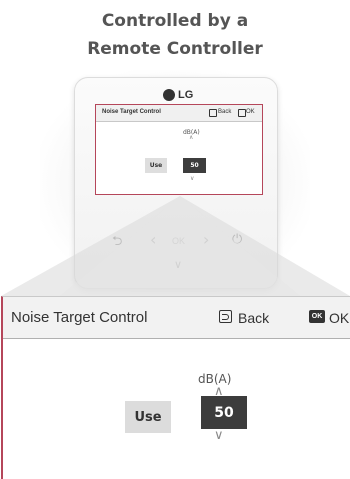 This screenshot has height=479, width=350. Describe the element at coordinates (175, 21) in the screenshot. I see `heading-line-1: Controlled by a` at that location.